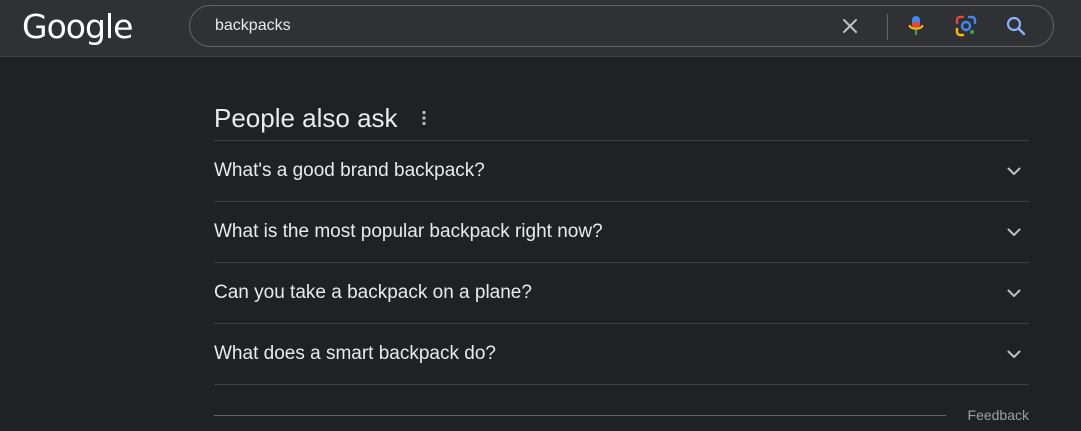 This screenshot has width=1081, height=431. Describe the element at coordinates (887, 27) in the screenshot. I see `search-box-divider` at that location.